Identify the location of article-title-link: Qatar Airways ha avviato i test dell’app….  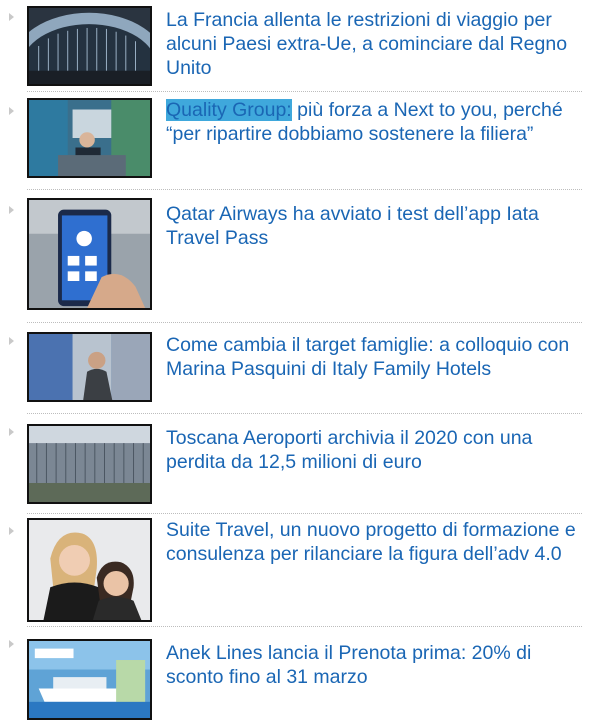
(375, 226).